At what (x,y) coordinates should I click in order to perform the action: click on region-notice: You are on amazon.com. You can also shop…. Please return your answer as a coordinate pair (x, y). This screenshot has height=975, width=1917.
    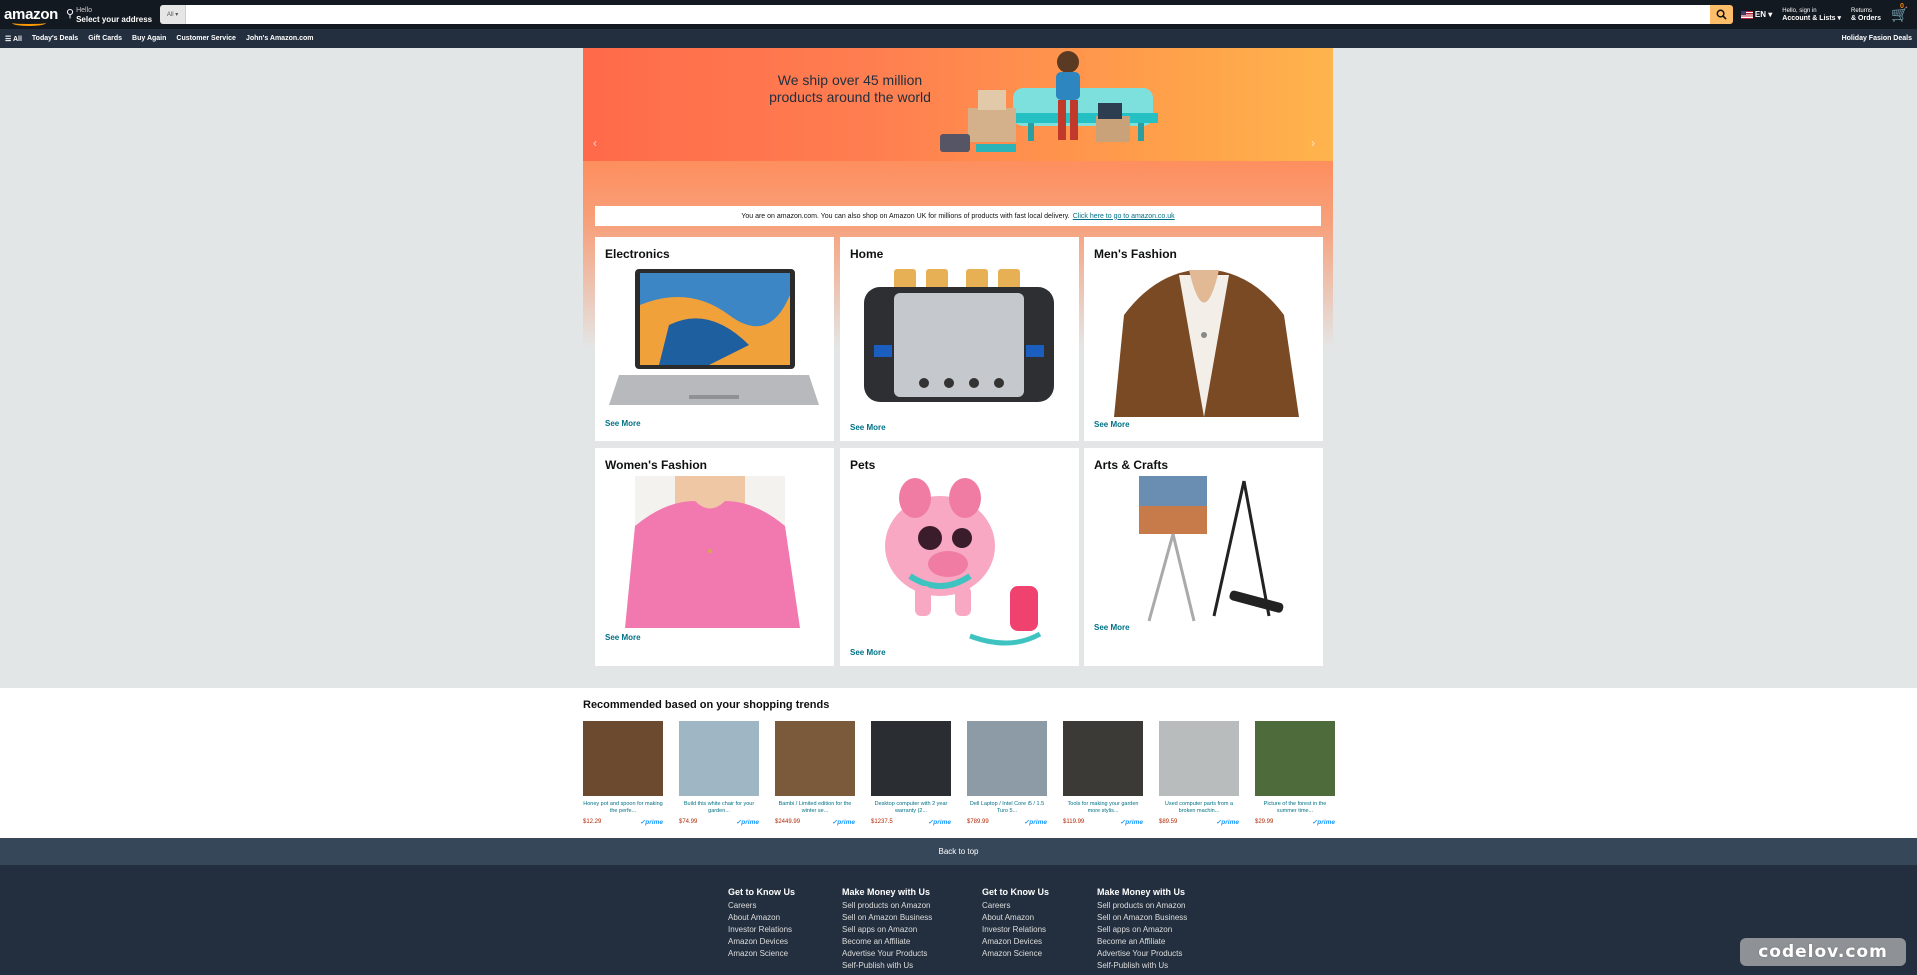
    Looking at the image, I should click on (958, 216).